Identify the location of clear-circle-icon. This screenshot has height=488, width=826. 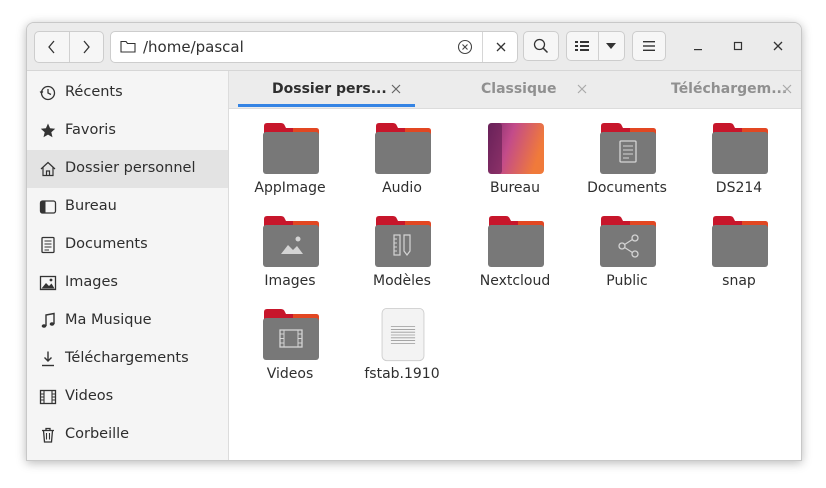
(465, 47).